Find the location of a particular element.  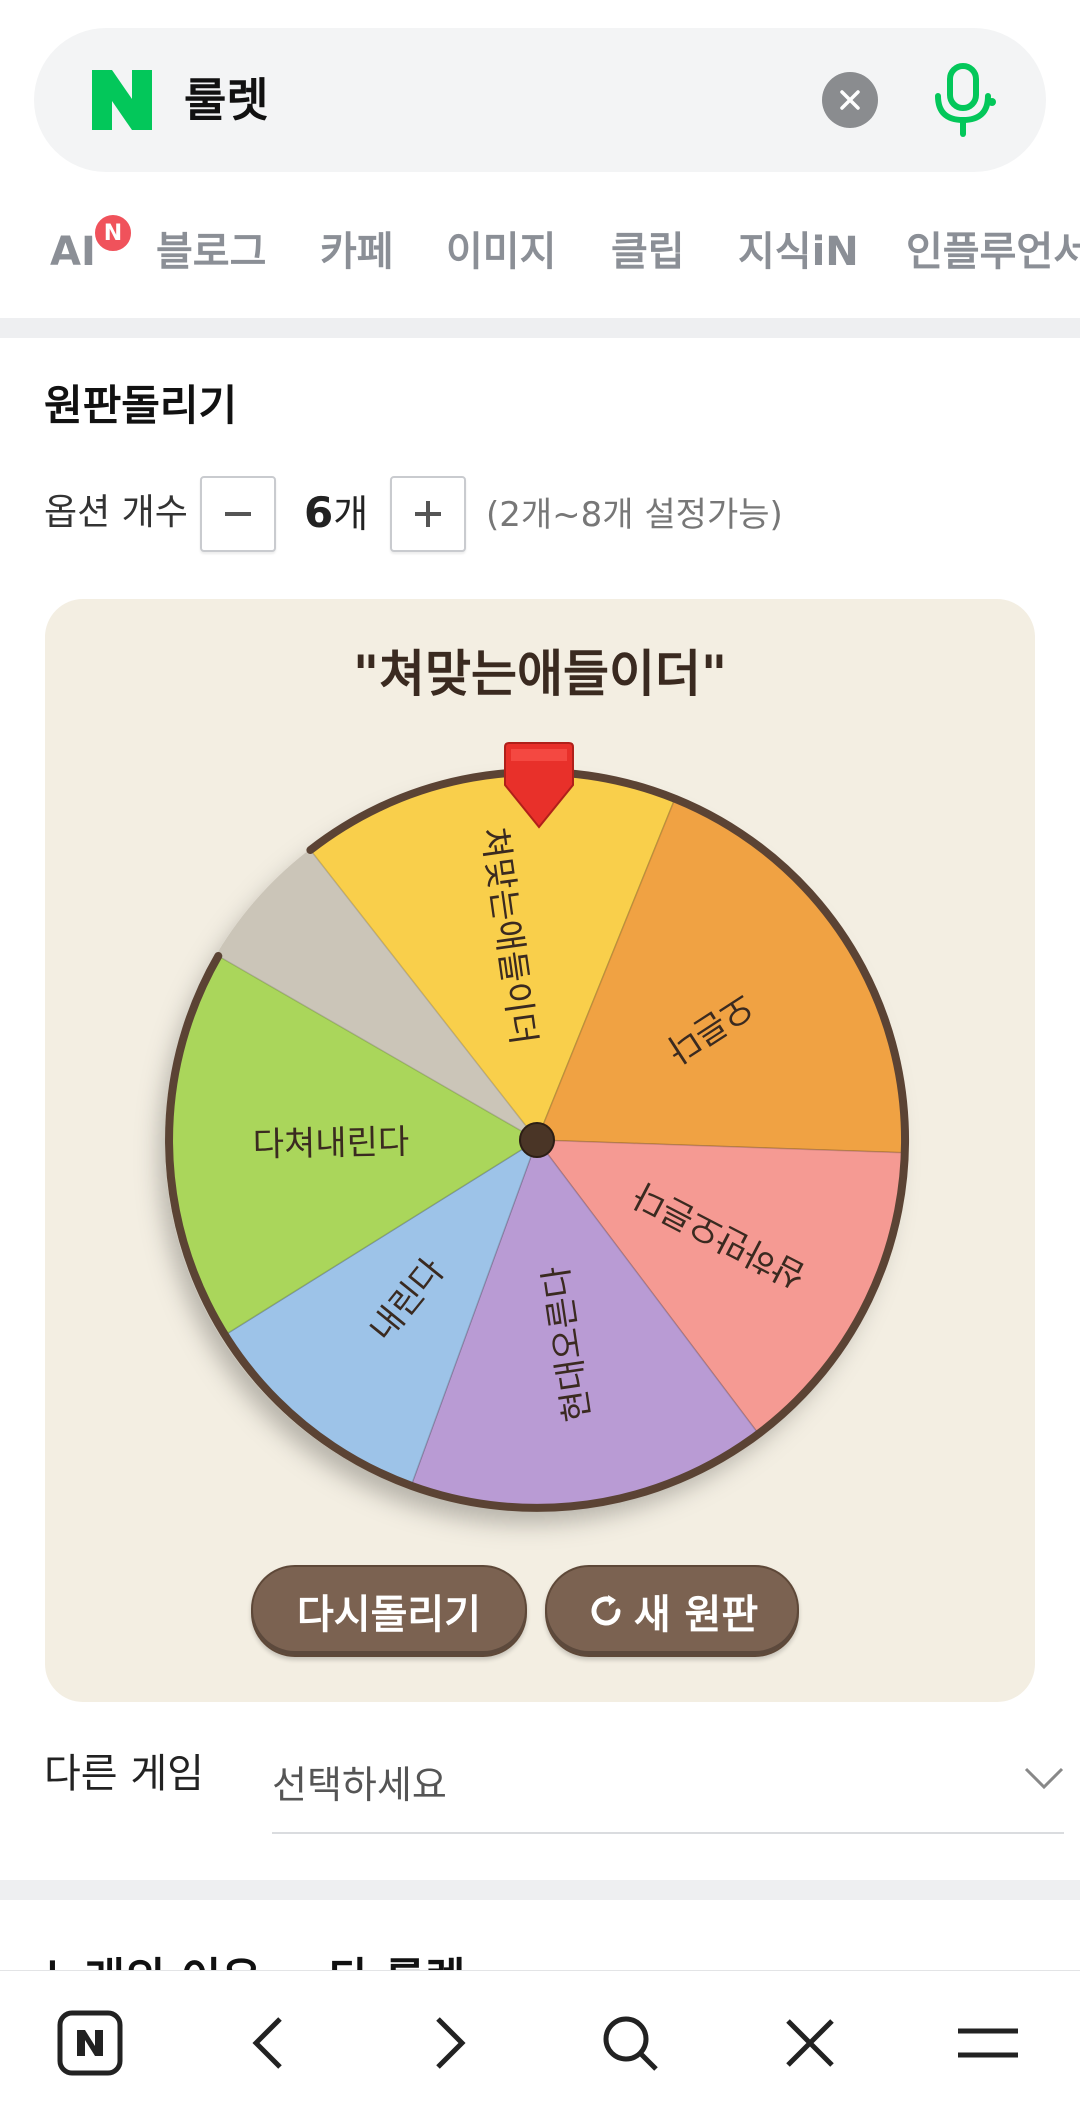

forward-button is located at coordinates (450, 2043).